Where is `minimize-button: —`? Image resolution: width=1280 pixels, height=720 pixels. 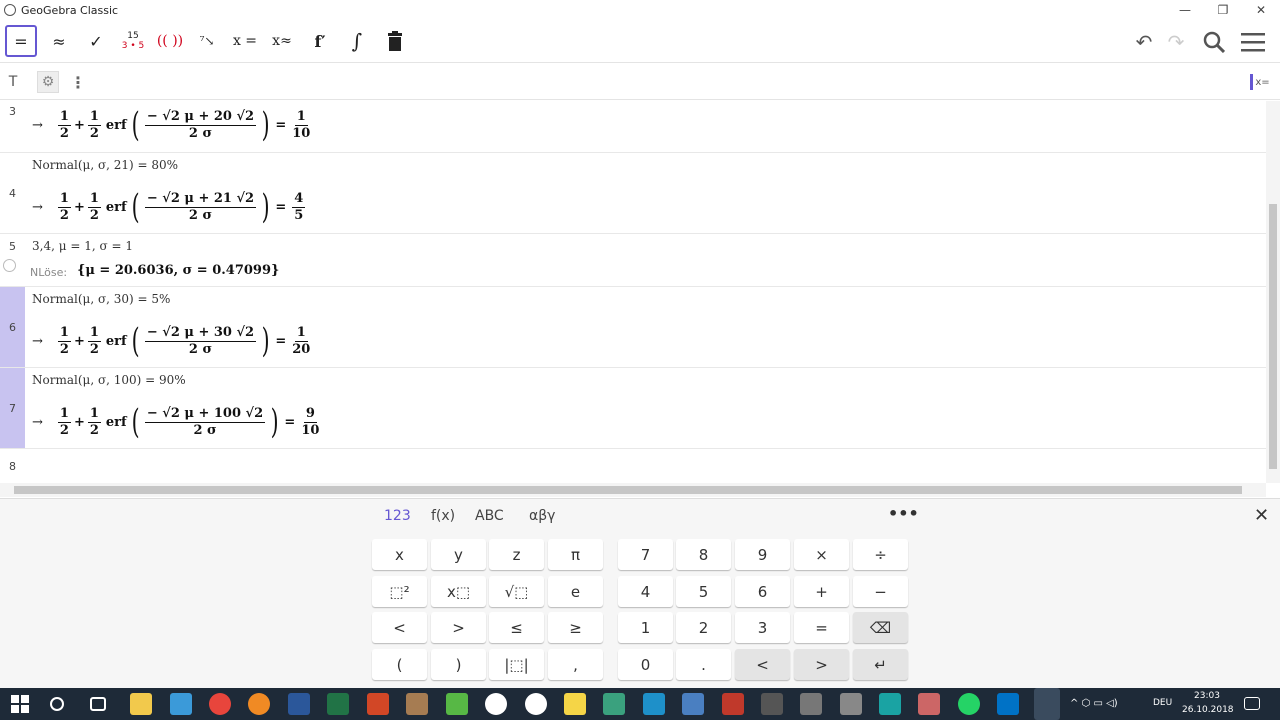 minimize-button: — is located at coordinates (1185, 10).